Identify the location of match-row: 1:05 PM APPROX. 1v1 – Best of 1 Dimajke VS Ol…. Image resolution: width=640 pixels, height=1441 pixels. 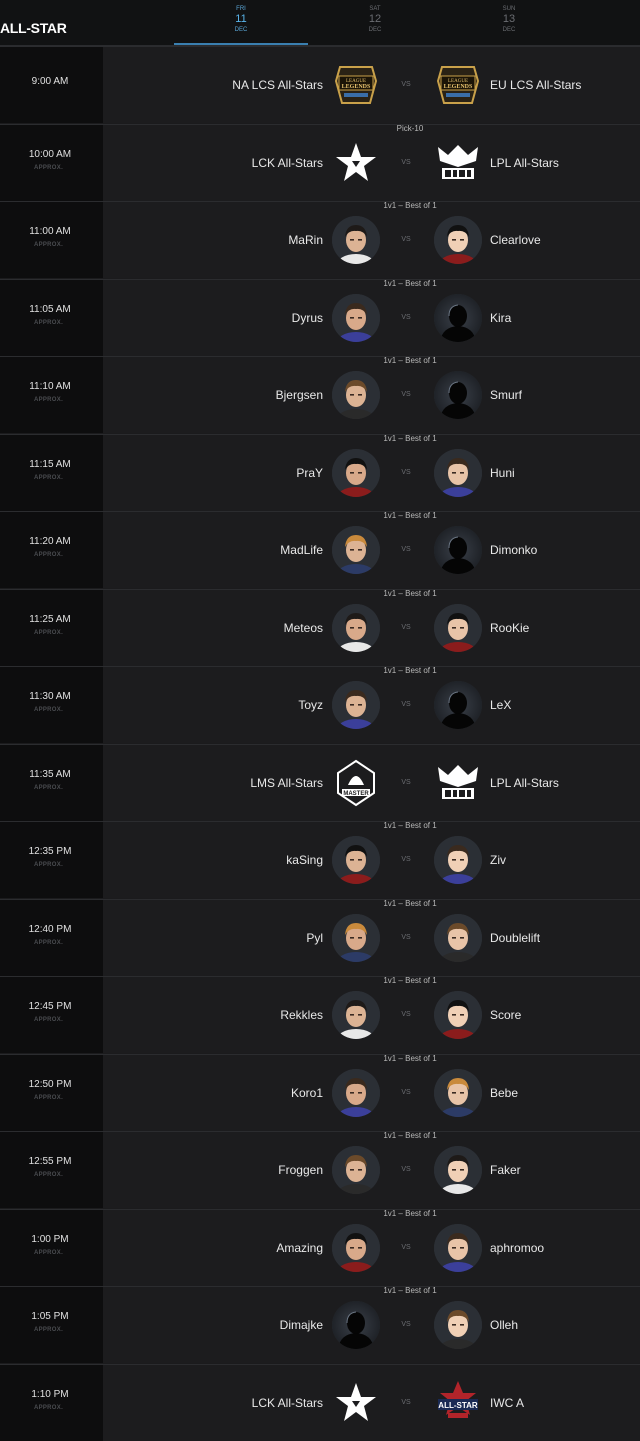
(320, 1324).